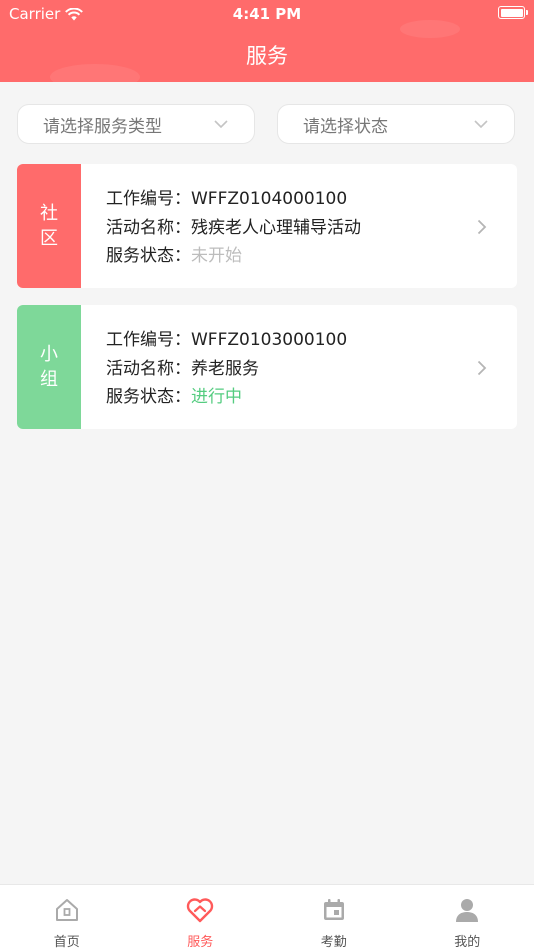 This screenshot has height=950, width=534. I want to click on service-status-row: 服务状态：进行中, so click(226, 397).